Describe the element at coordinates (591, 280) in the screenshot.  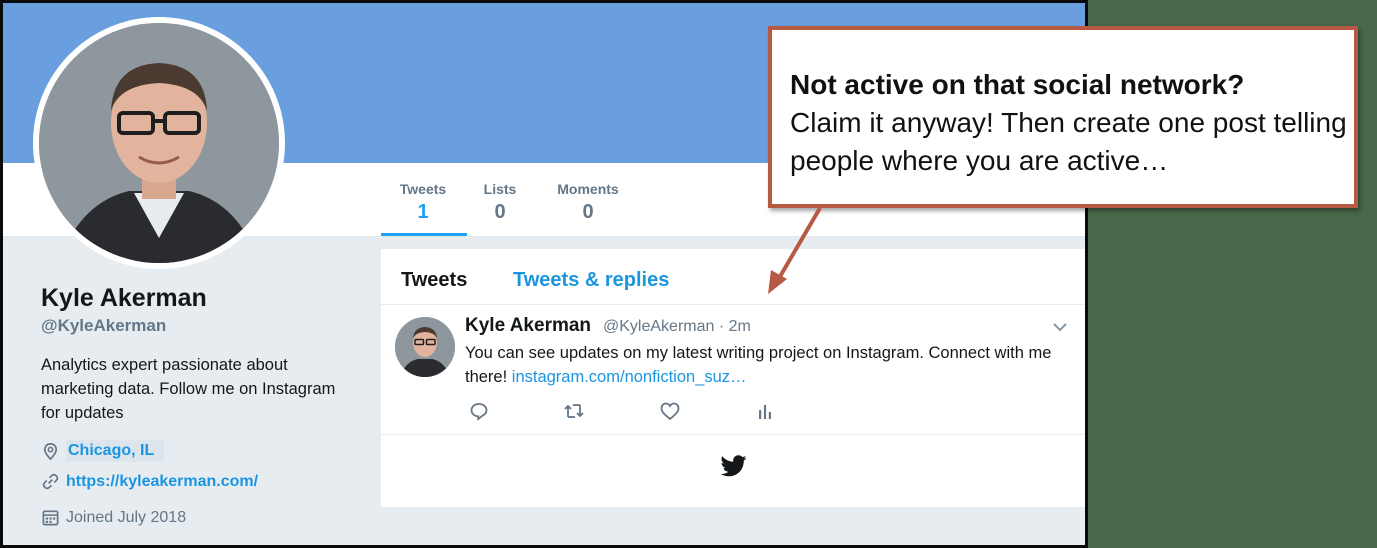
I see `tab-tweets-and-replies: Tweets & replies` at that location.